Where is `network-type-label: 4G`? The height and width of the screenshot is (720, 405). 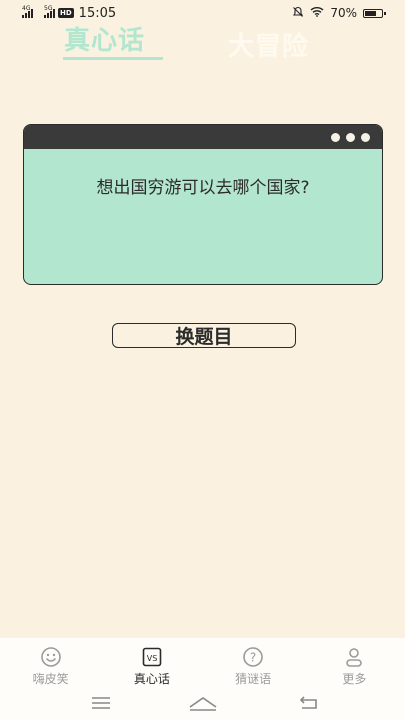
network-type-label: 4G is located at coordinates (26, 8).